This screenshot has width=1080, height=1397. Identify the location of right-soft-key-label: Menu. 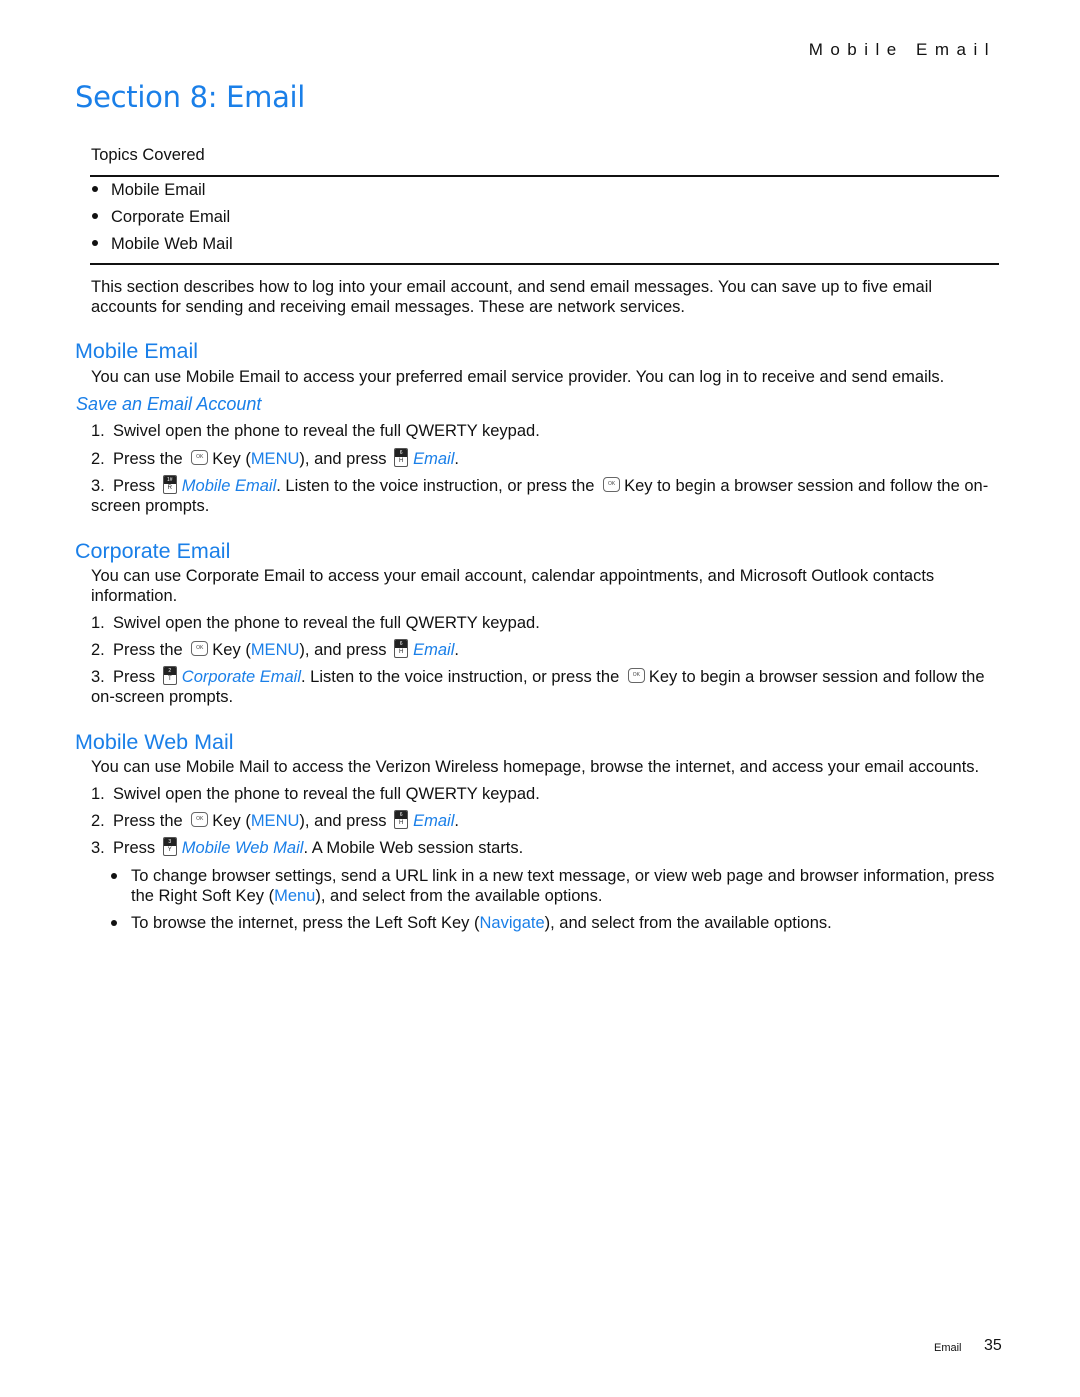
(295, 896).